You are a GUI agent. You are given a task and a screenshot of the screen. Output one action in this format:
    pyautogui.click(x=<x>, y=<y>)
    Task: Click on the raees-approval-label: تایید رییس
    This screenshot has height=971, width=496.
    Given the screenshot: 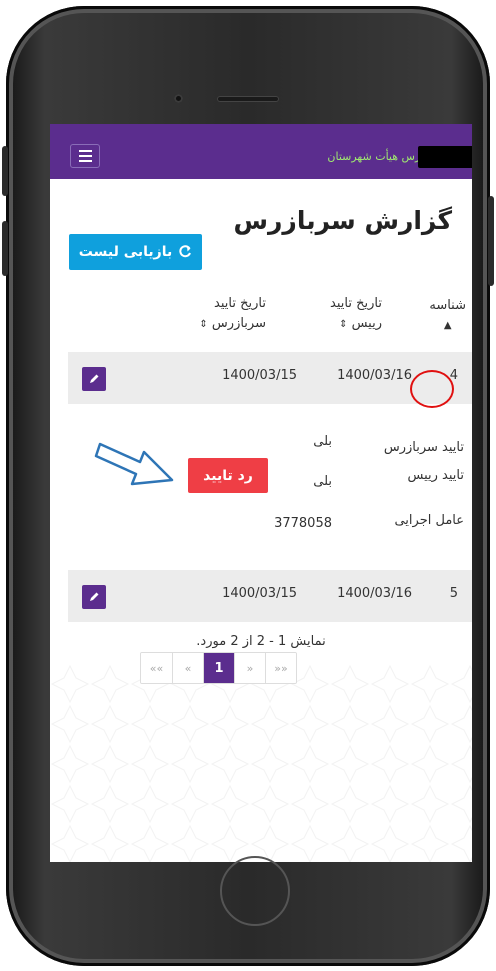 What is the action you would take?
    pyautogui.click(x=435, y=475)
    